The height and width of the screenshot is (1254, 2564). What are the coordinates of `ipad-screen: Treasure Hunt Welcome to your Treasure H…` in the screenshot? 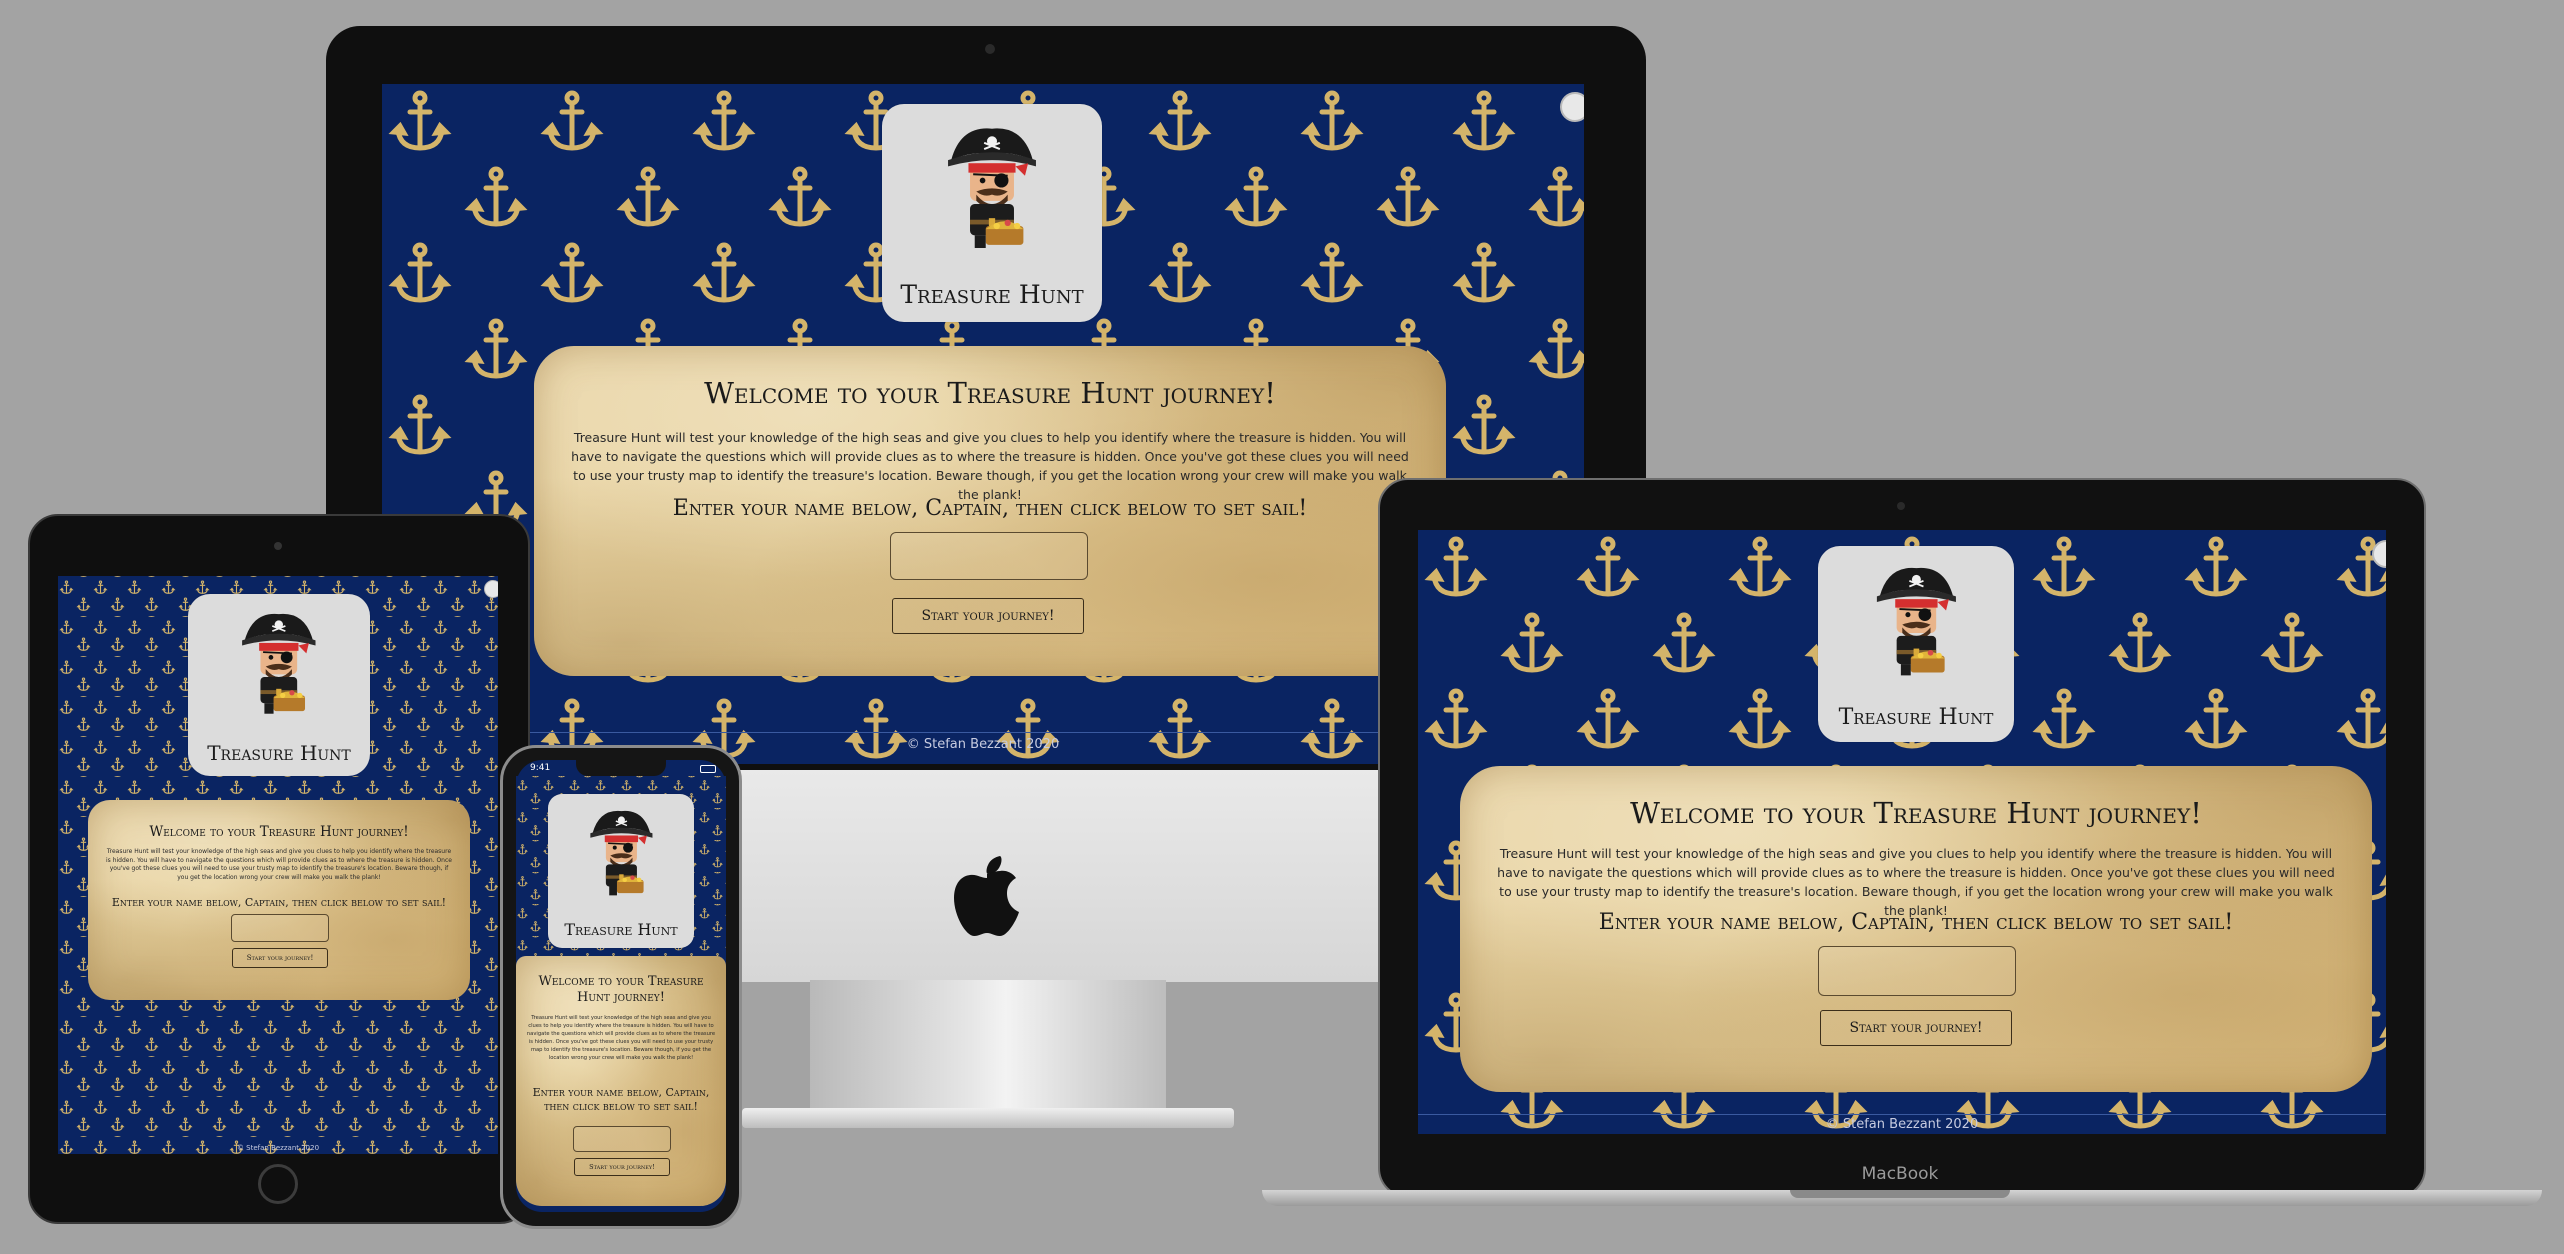 It's located at (278, 865).